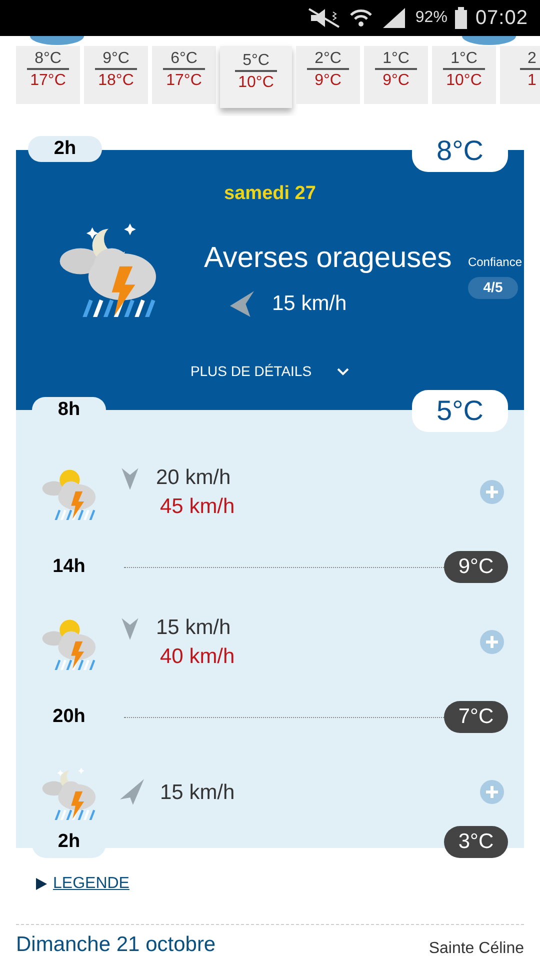  What do you see at coordinates (520, 75) in the screenshot?
I see `day-tab: 2 1` at bounding box center [520, 75].